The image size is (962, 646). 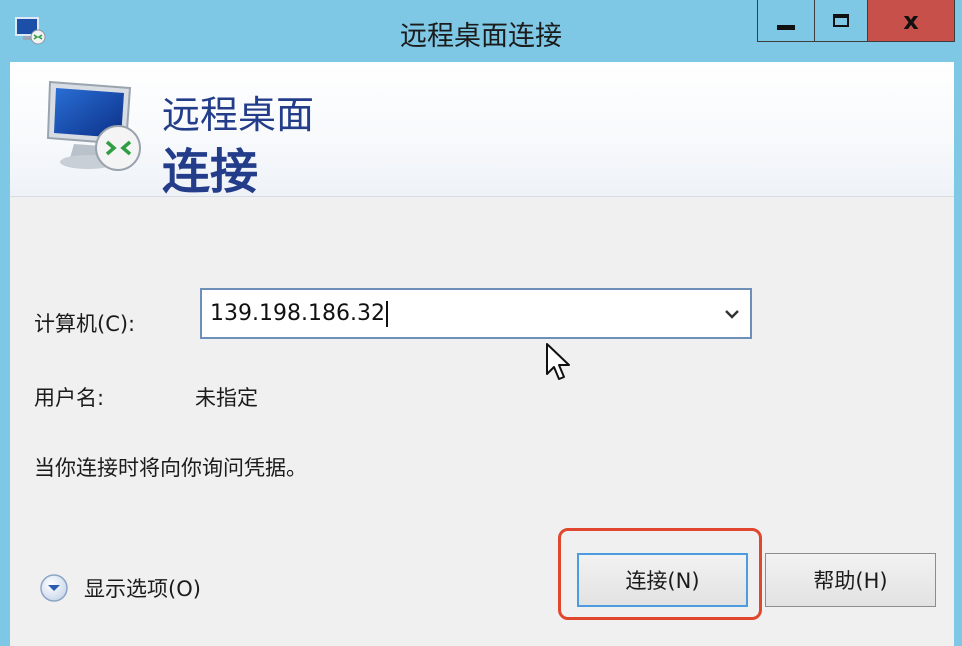 I want to click on dropdown-arrow-icon, so click(x=732, y=314).